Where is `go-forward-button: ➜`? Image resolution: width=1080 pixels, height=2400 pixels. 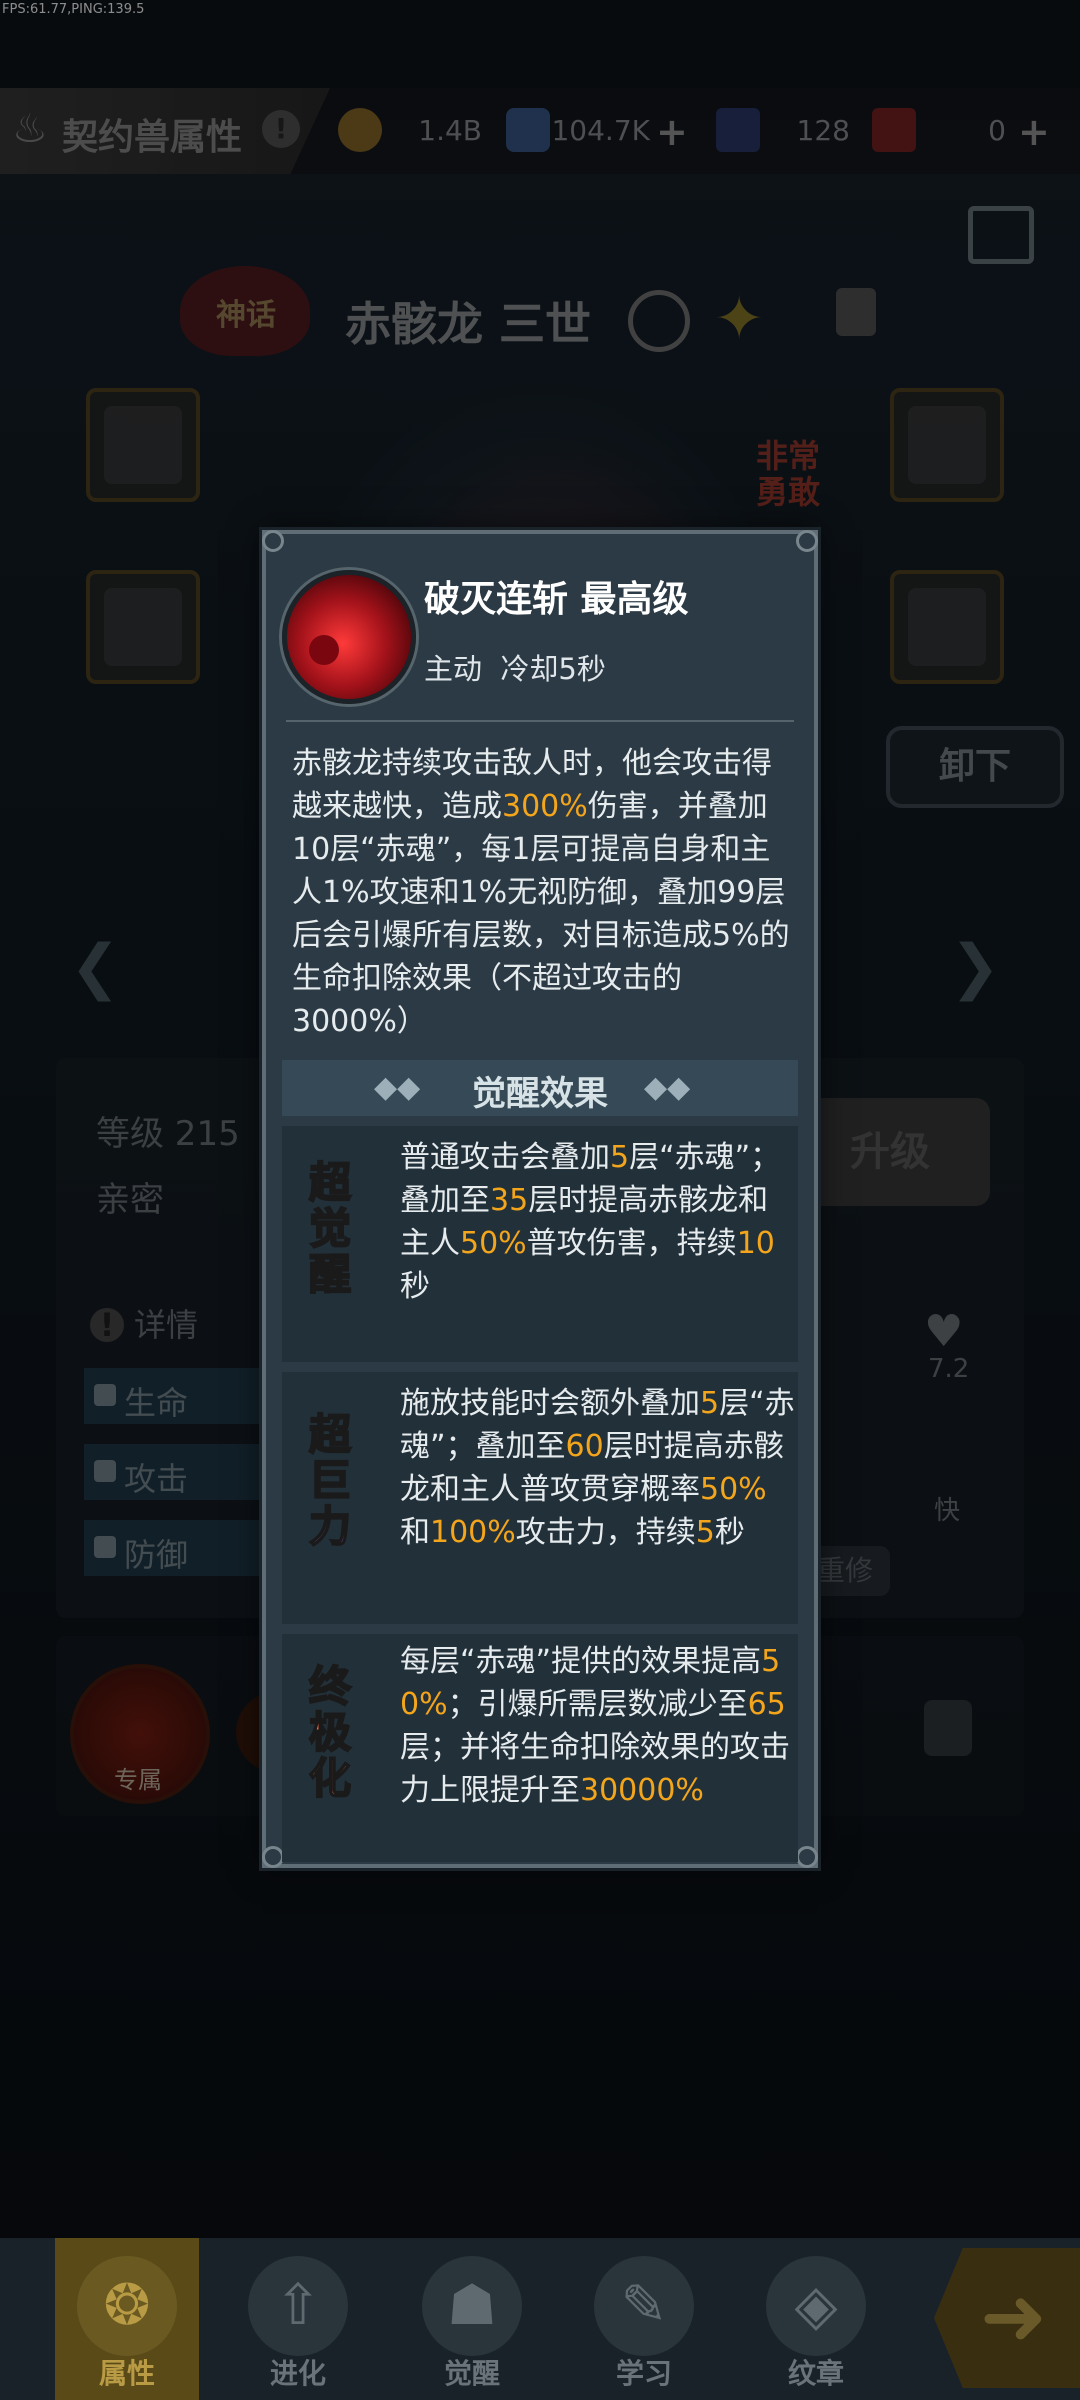 go-forward-button: ➜ is located at coordinates (1007, 2318).